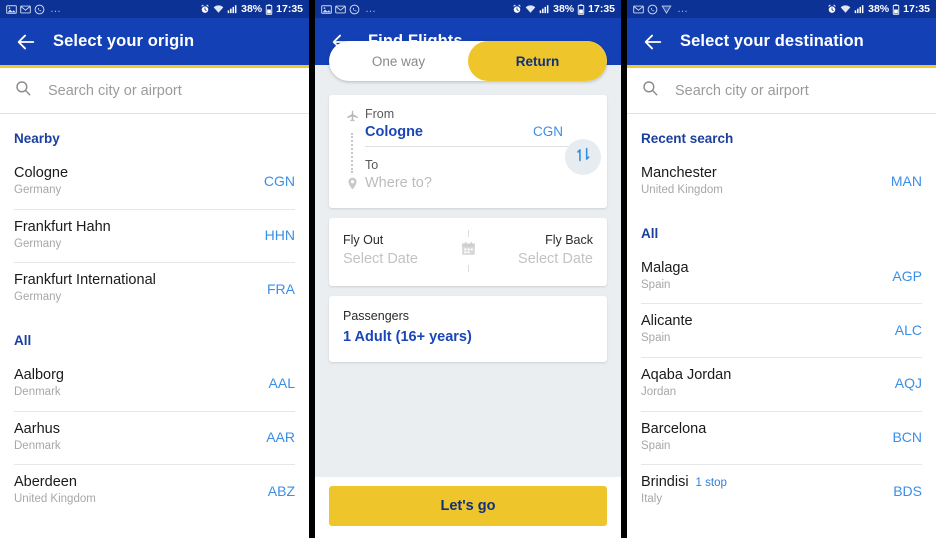 The width and height of the screenshot is (936, 538). I want to click on plane-icon, so click(352, 119).